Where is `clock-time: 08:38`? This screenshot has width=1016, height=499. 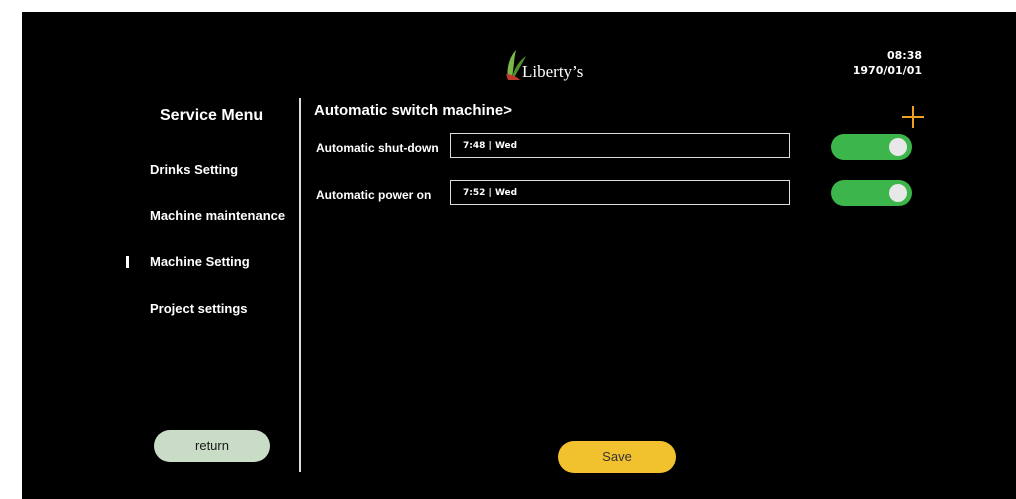 clock-time: 08:38 is located at coordinates (904, 55).